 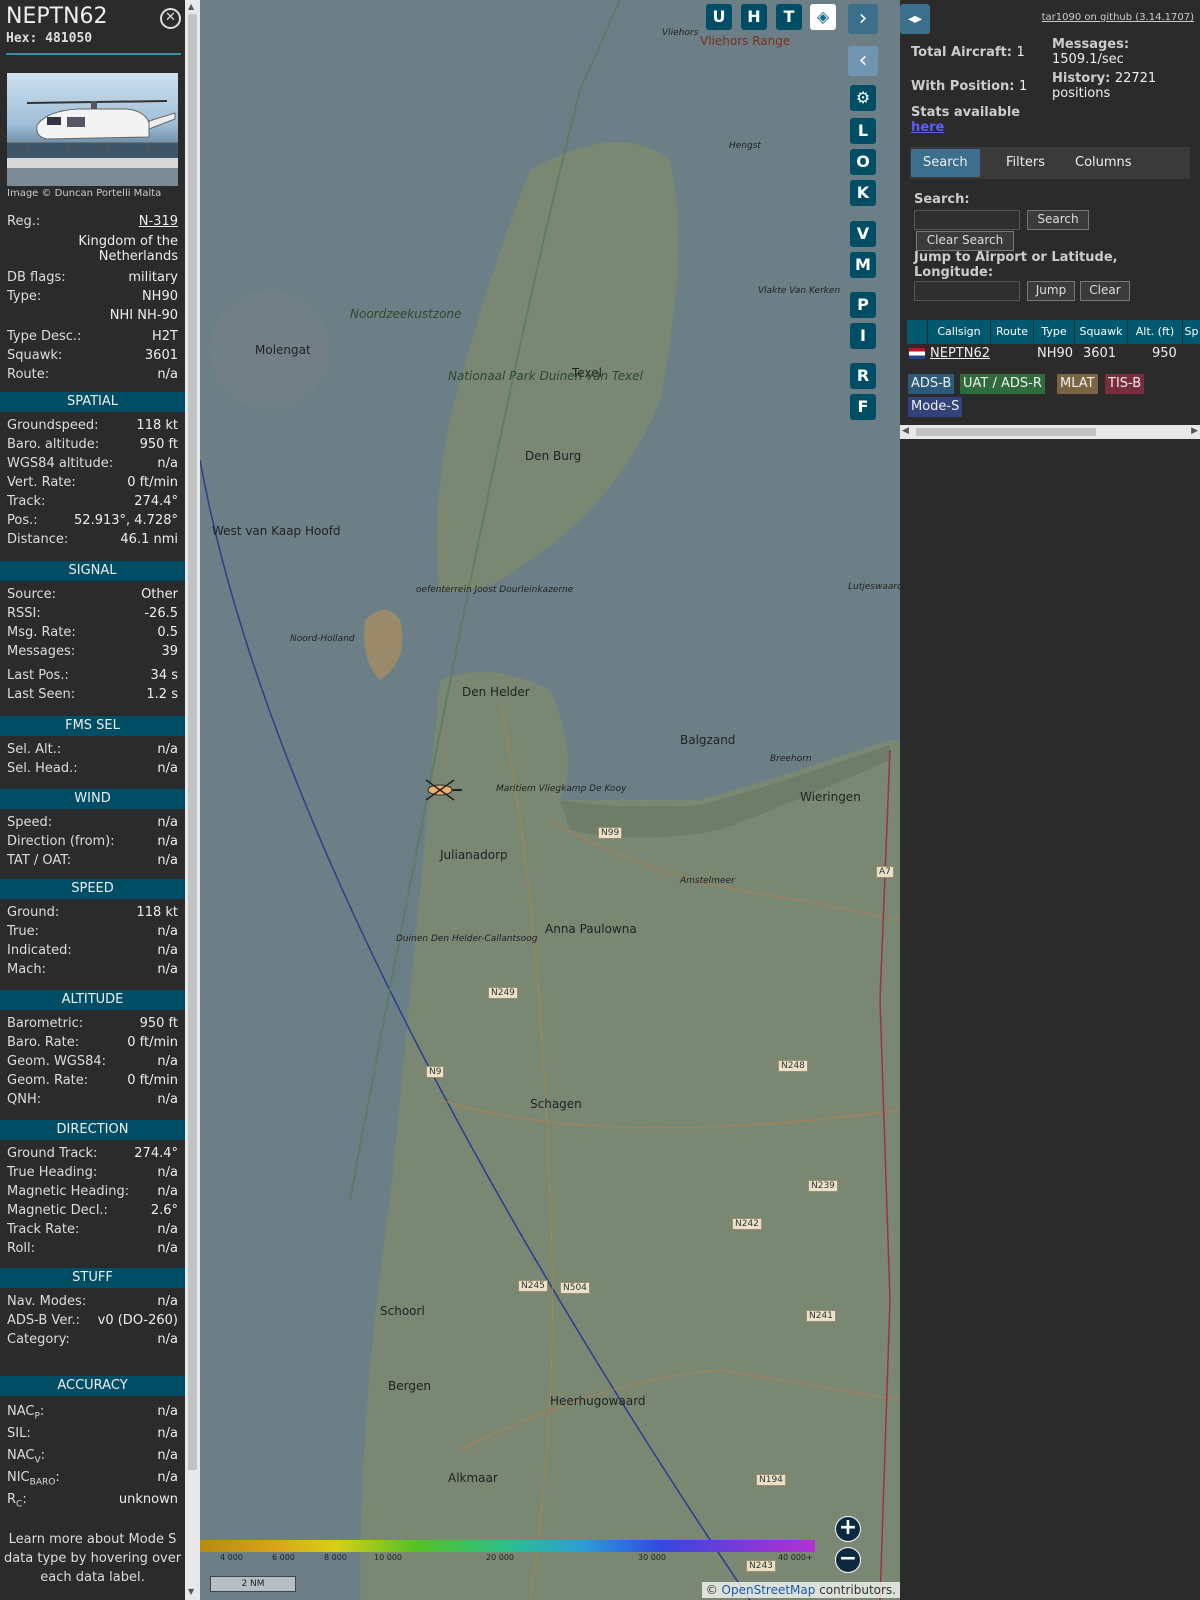 I want to click on info-row-label: True Heading:, so click(x=52, y=1172).